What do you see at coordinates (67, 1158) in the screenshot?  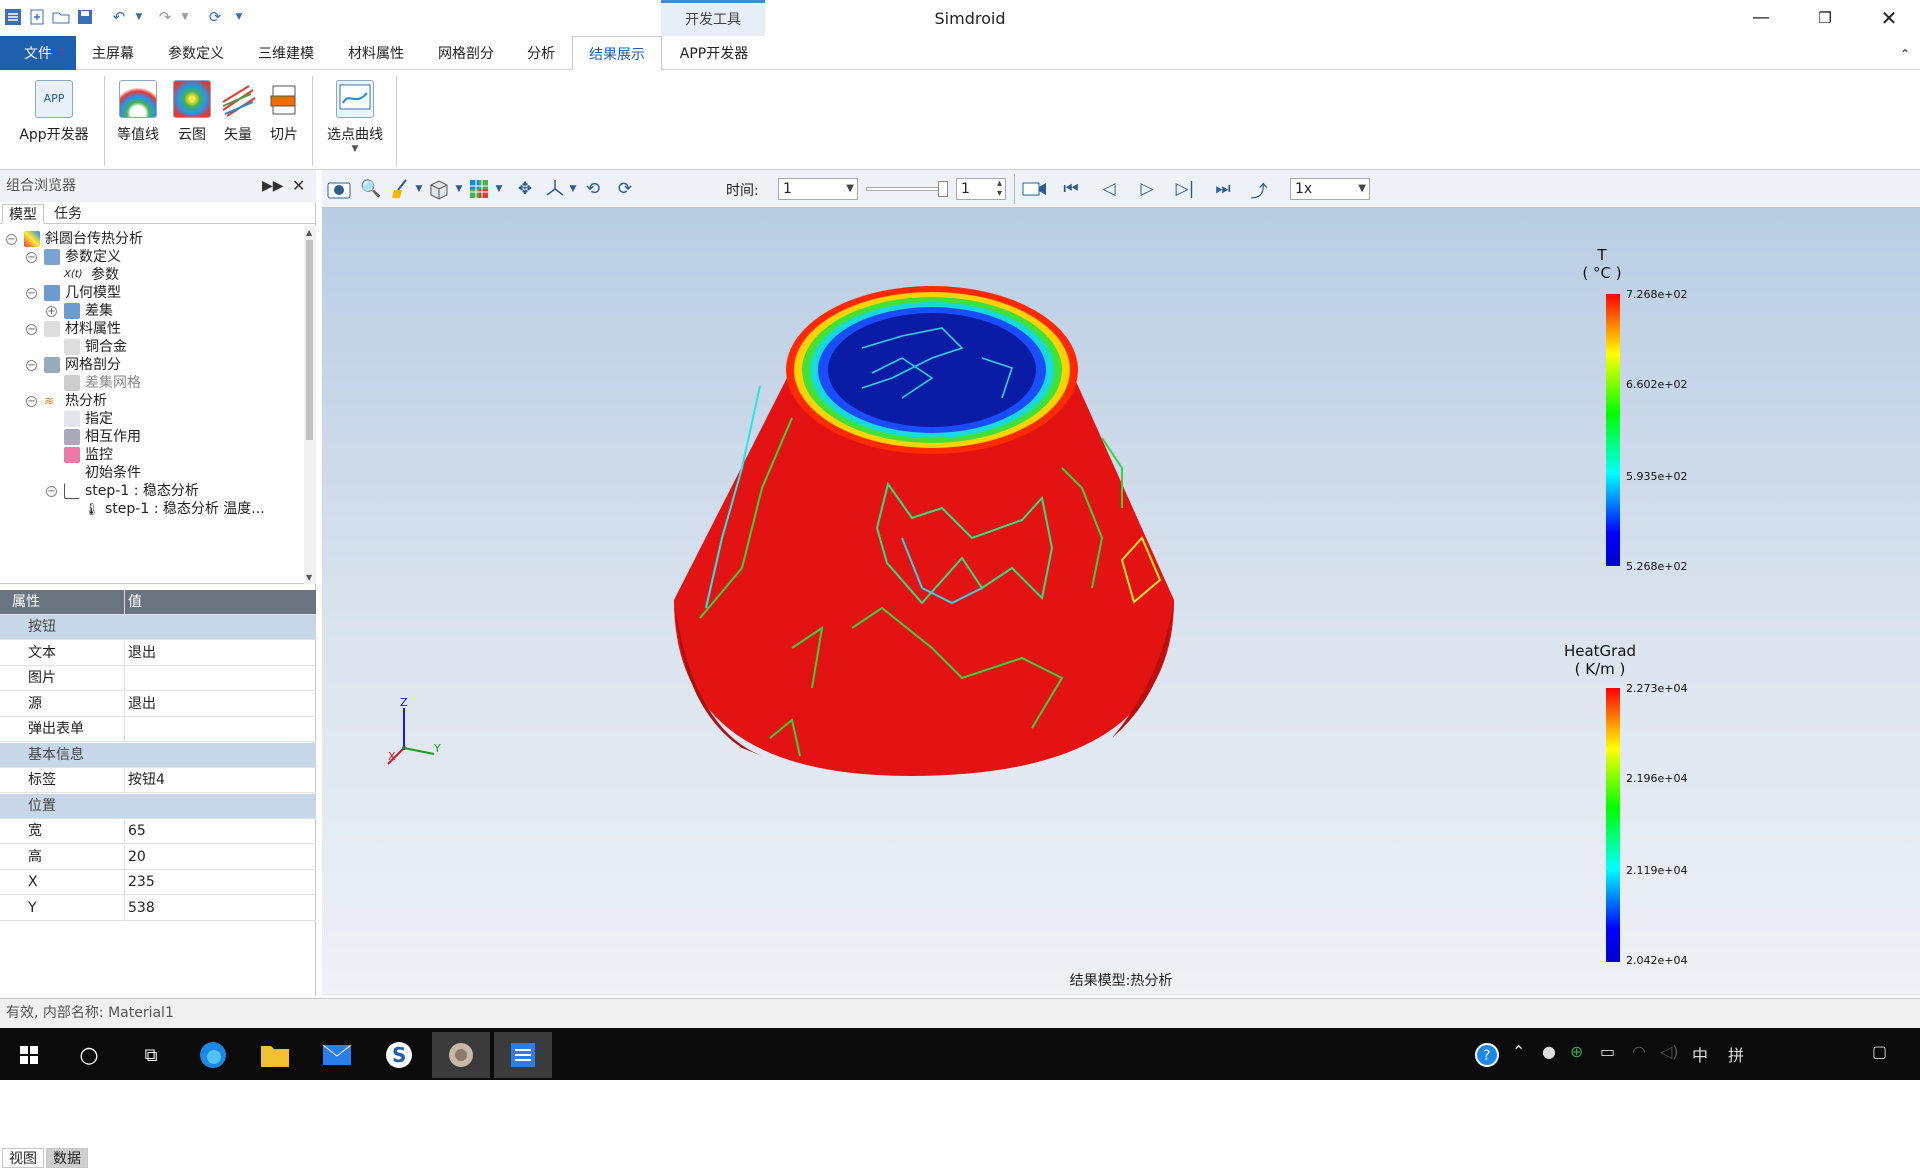 I see `tab-data: 数据` at bounding box center [67, 1158].